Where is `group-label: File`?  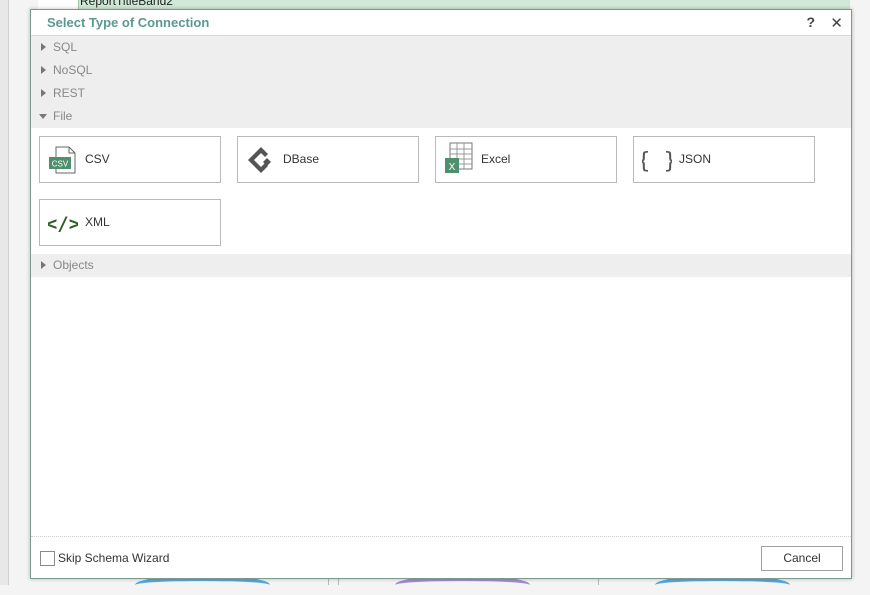
group-label: File is located at coordinates (63, 116).